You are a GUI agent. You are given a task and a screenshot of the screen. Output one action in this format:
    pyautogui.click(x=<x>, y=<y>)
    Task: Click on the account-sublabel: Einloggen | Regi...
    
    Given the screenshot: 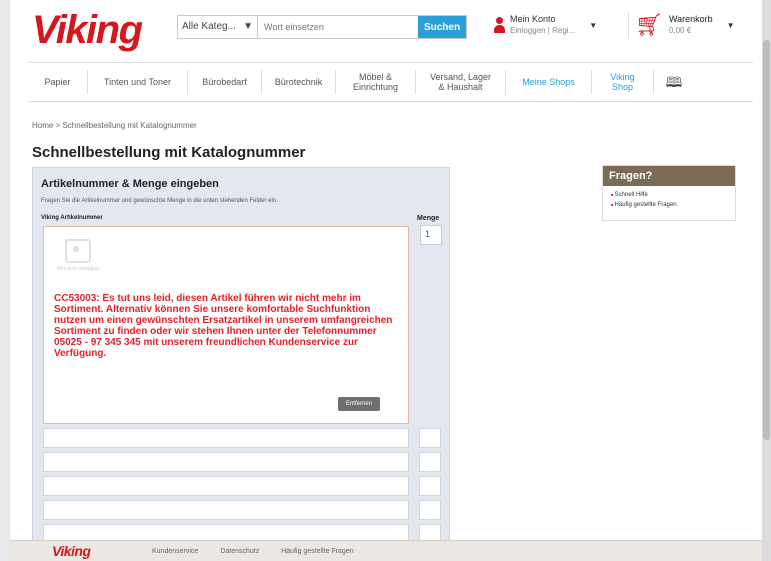 What is the action you would take?
    pyautogui.click(x=543, y=30)
    